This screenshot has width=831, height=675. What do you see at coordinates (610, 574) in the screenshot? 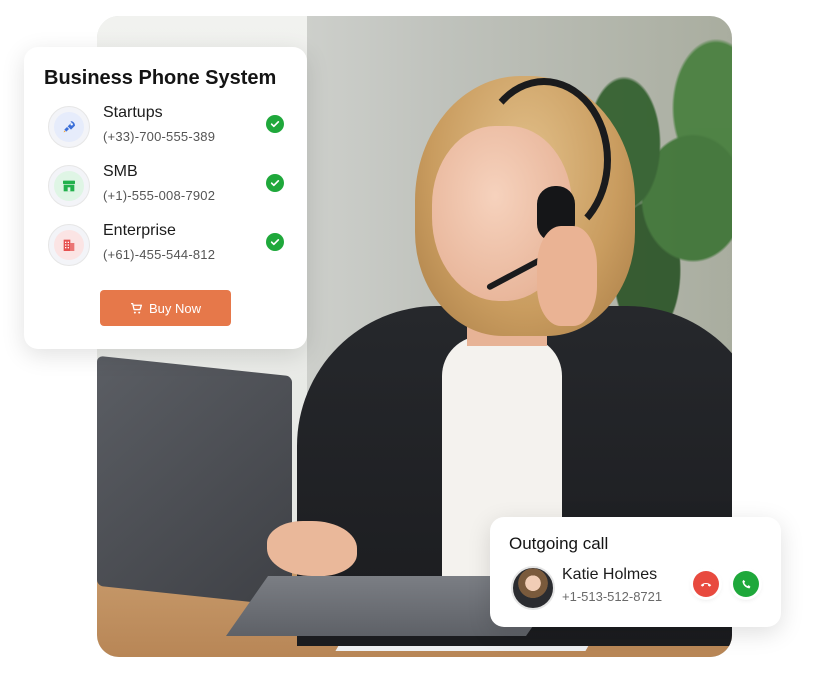
I see `caller-name: Katie Holmes` at bounding box center [610, 574].